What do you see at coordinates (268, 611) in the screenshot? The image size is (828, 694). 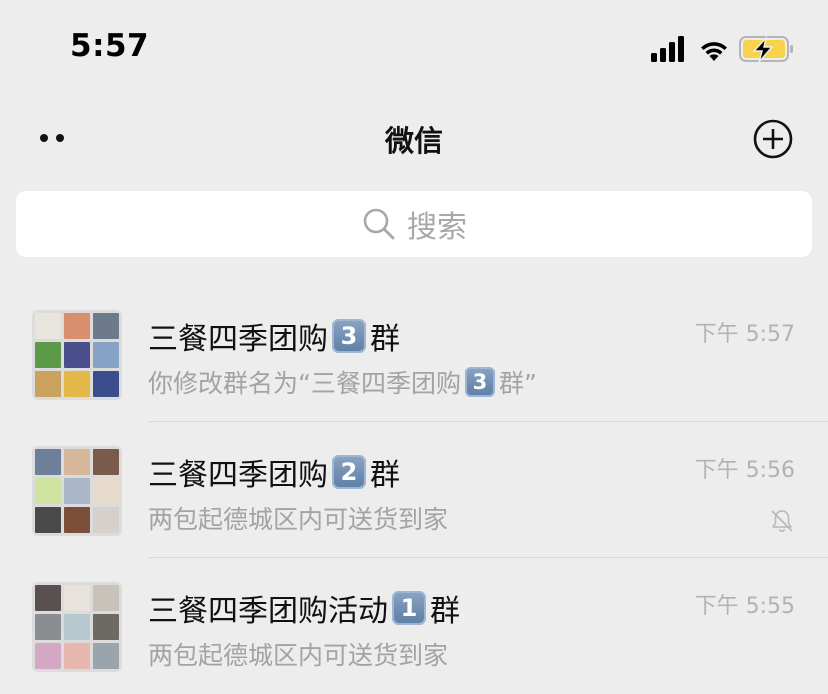 I see `chat-title-text: 三餐四季团购活动` at bounding box center [268, 611].